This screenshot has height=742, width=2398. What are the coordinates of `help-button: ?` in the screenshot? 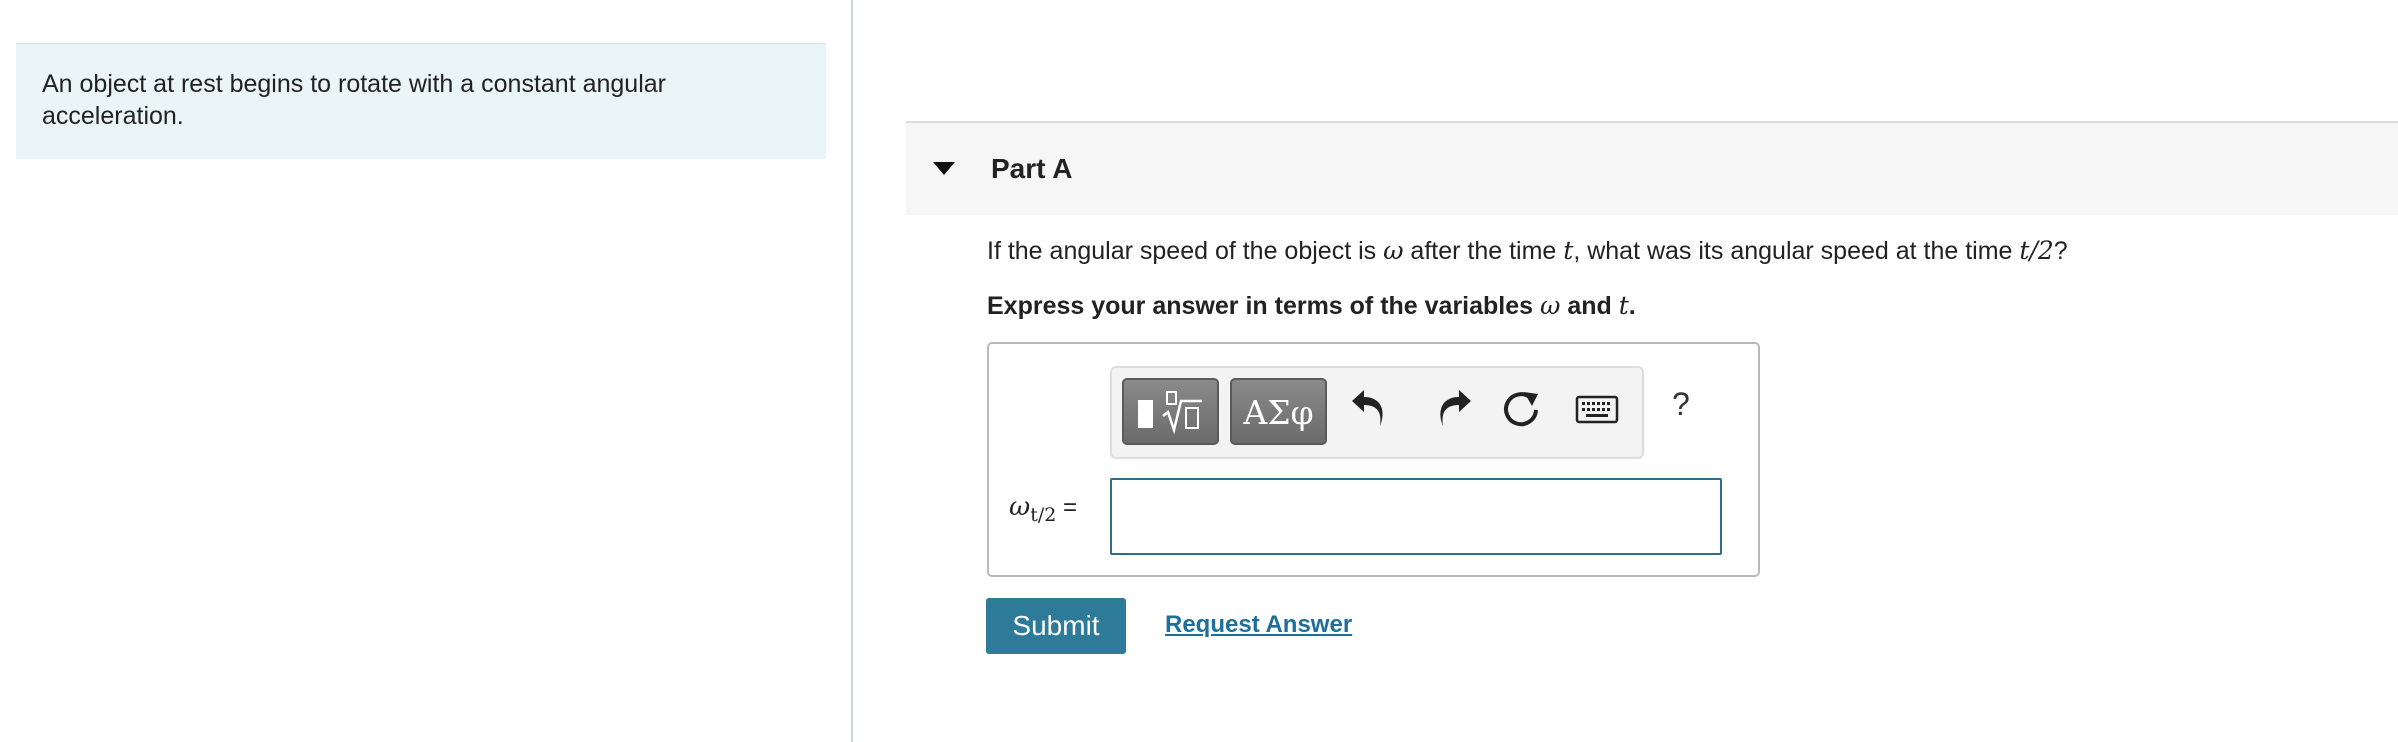 It's located at (1681, 404).